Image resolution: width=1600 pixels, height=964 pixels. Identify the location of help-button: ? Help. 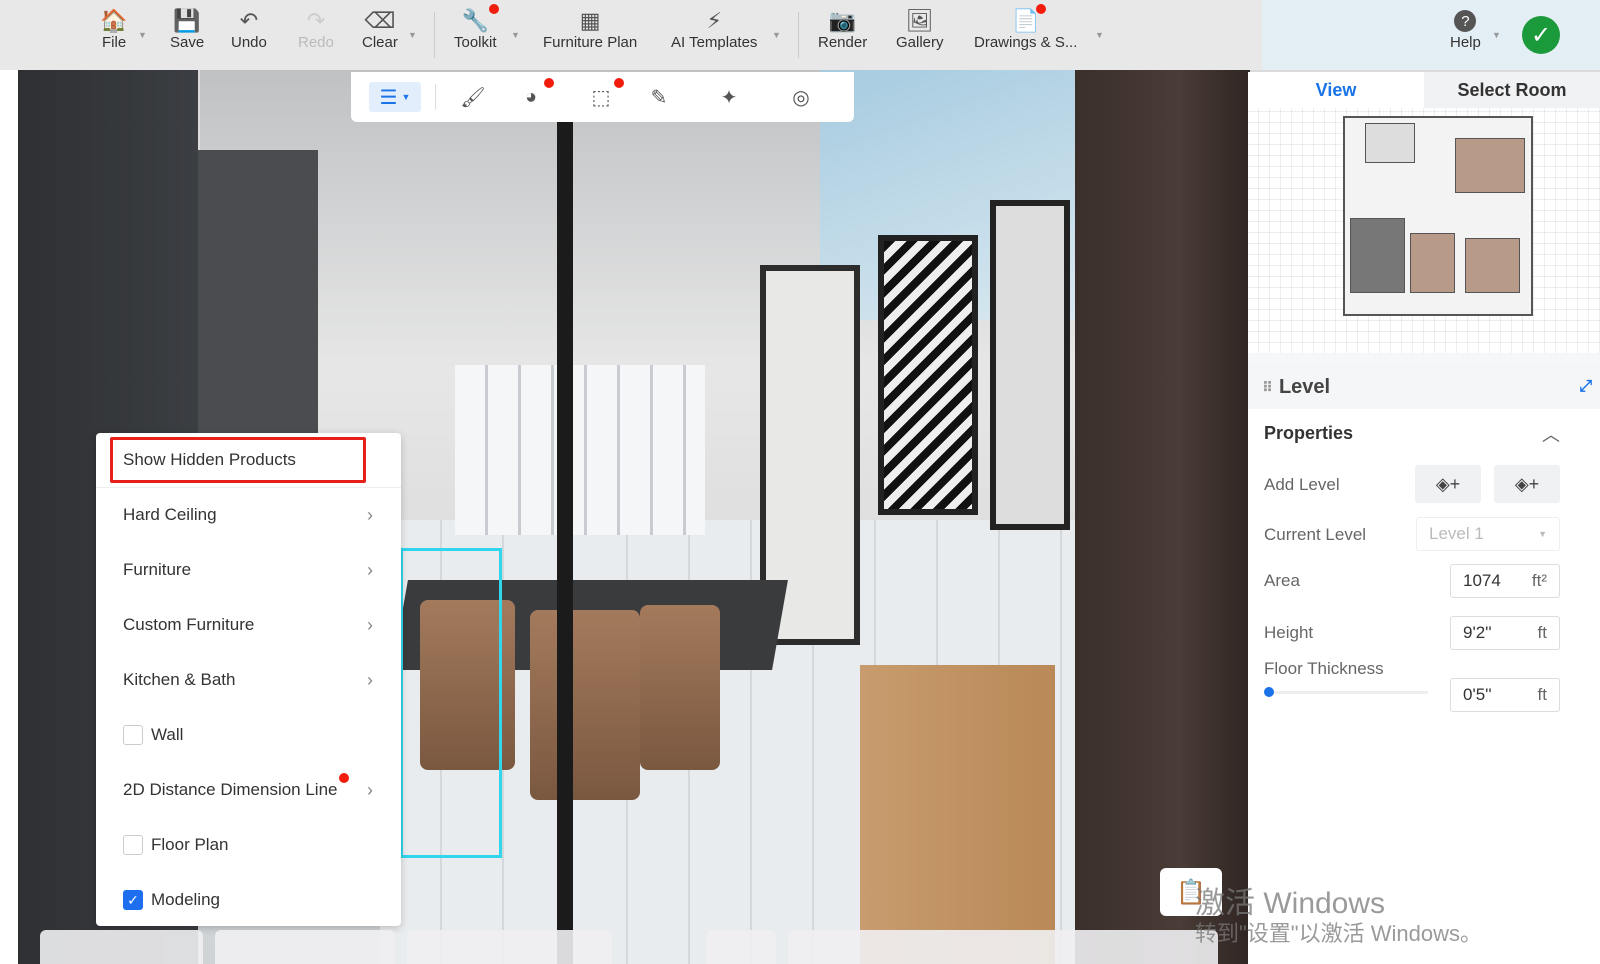
(1465, 29).